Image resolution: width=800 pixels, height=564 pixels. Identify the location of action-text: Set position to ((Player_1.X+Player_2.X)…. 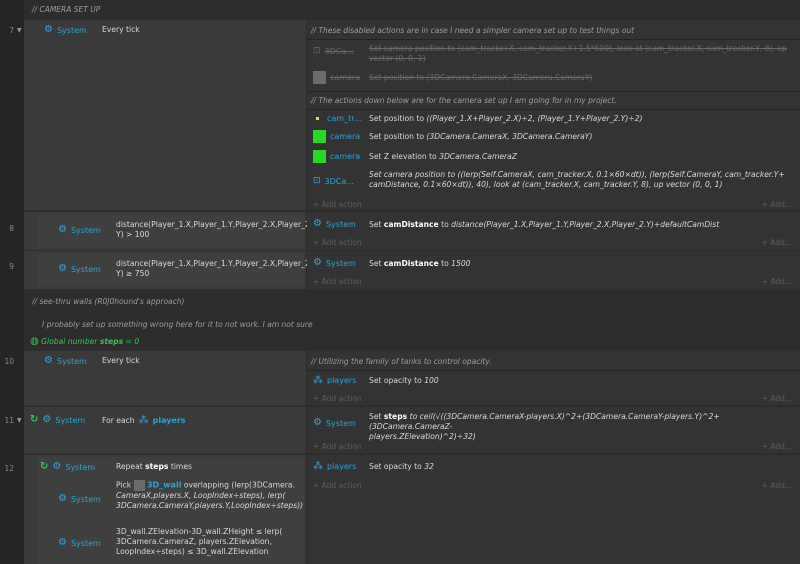
(506, 119).